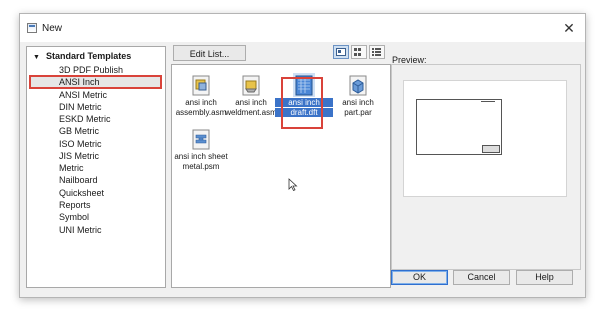  I want to click on large-icons-view-button, so click(341, 52).